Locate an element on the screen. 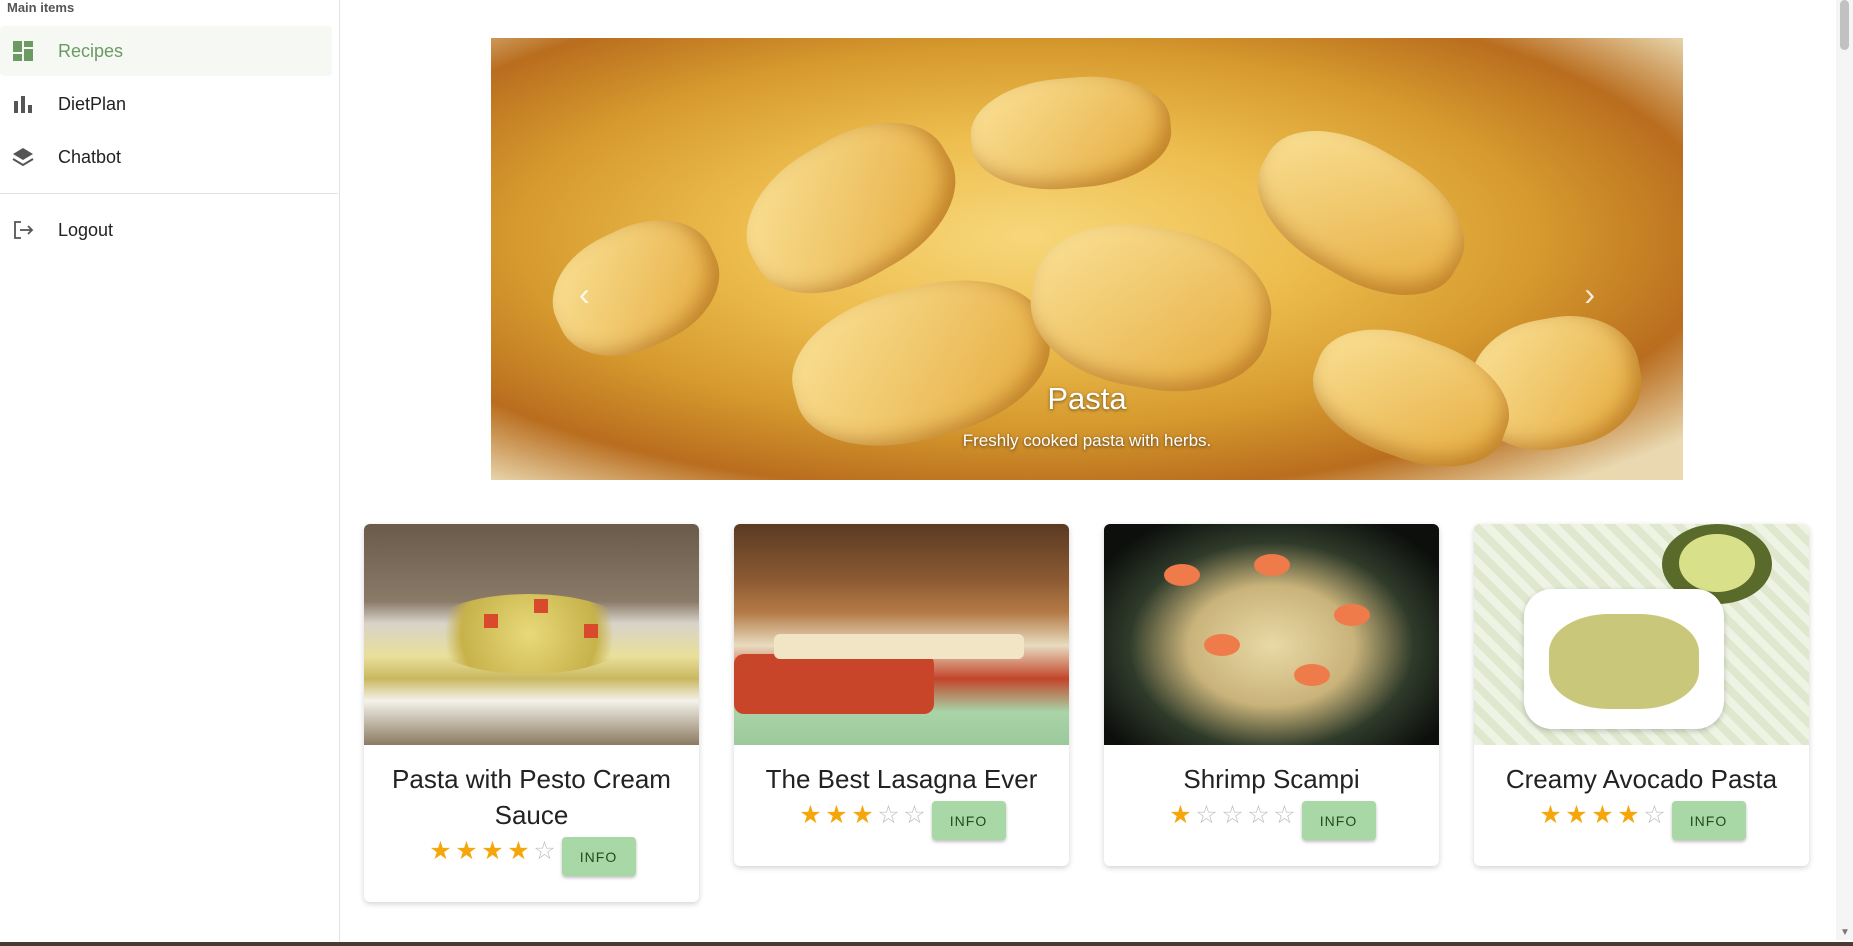 Image resolution: width=1853 pixels, height=946 pixels. recipe-card-shrimp: Shrimp Scampi ★ ☆ ☆ ☆ ☆ INFO is located at coordinates (1271, 695).